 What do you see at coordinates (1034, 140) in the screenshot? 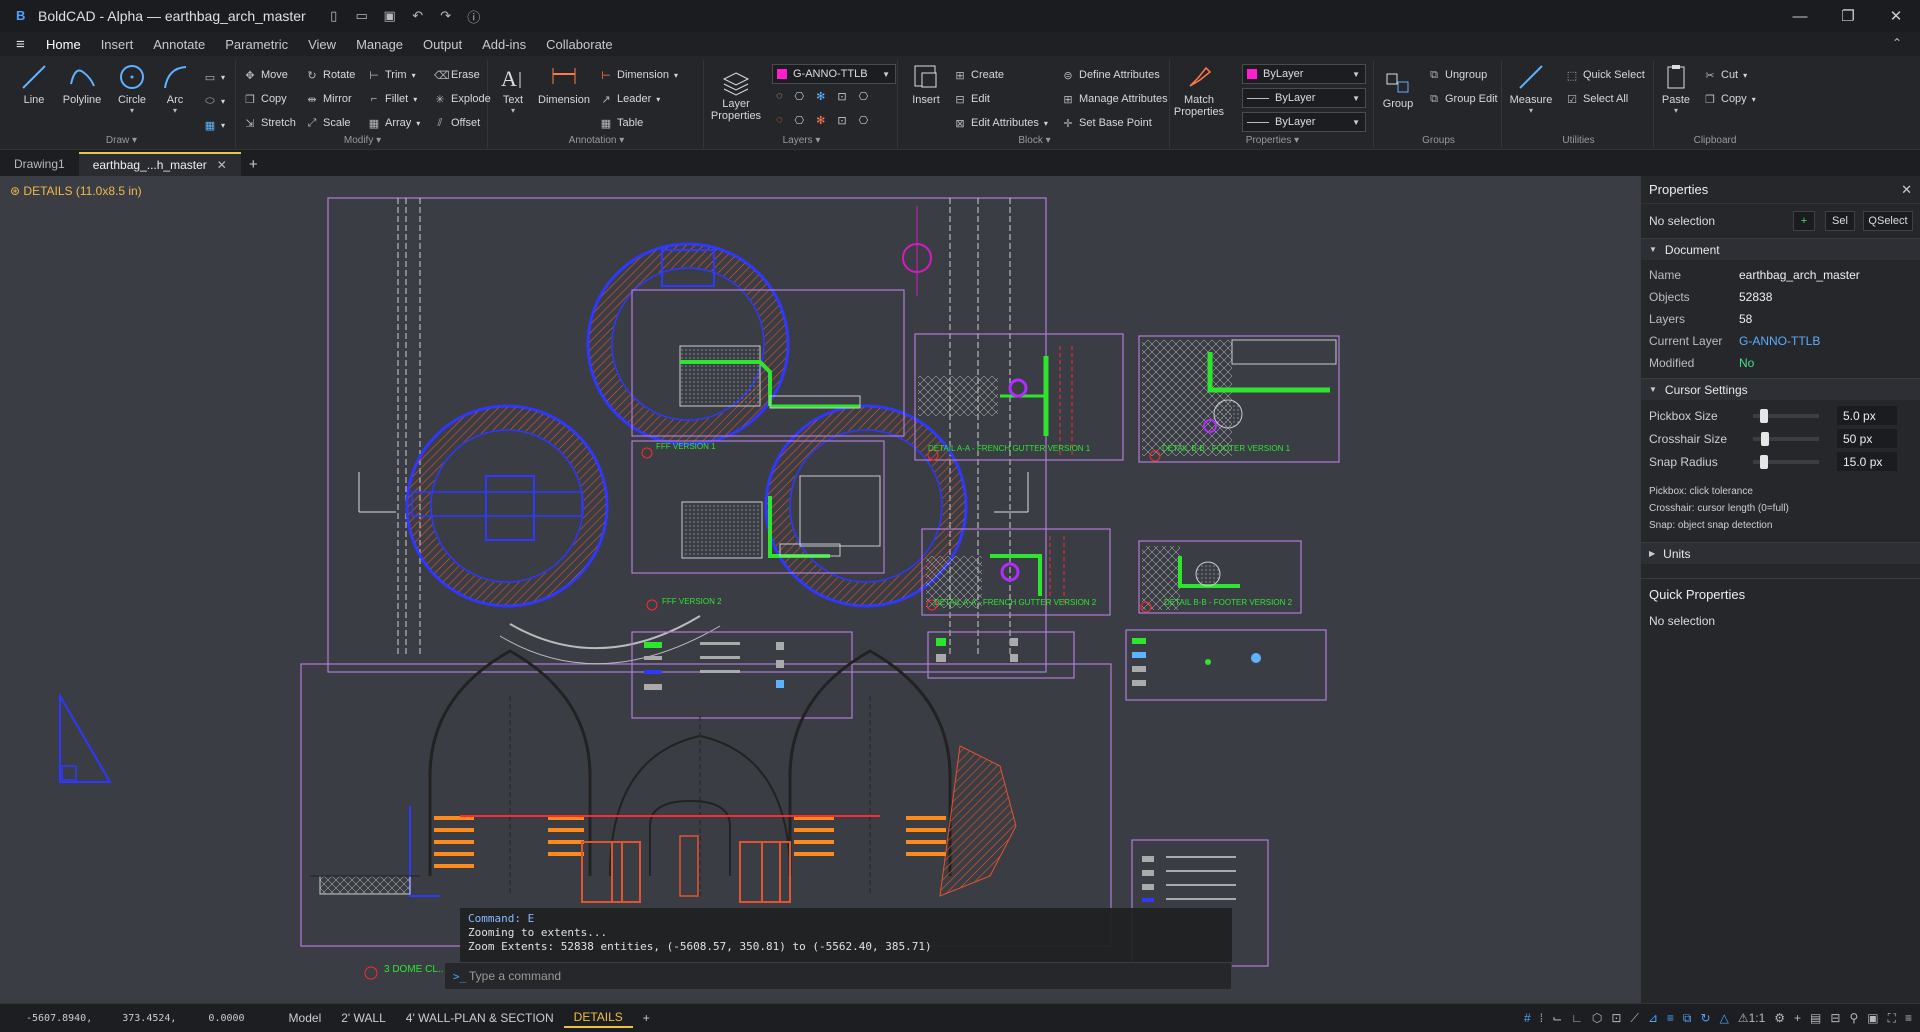
I see `block-group-label: Block ▾` at bounding box center [1034, 140].